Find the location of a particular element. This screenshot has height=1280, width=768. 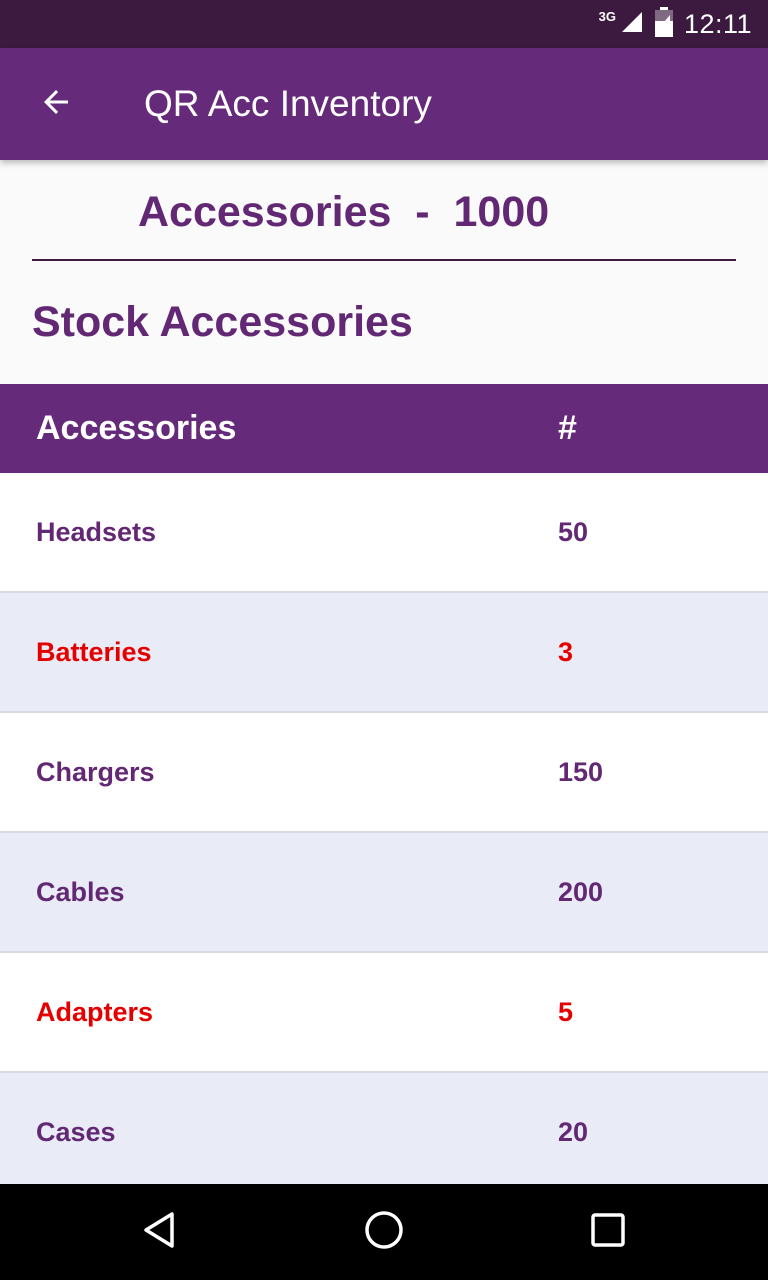

nav-back-button is located at coordinates (160, 1232).